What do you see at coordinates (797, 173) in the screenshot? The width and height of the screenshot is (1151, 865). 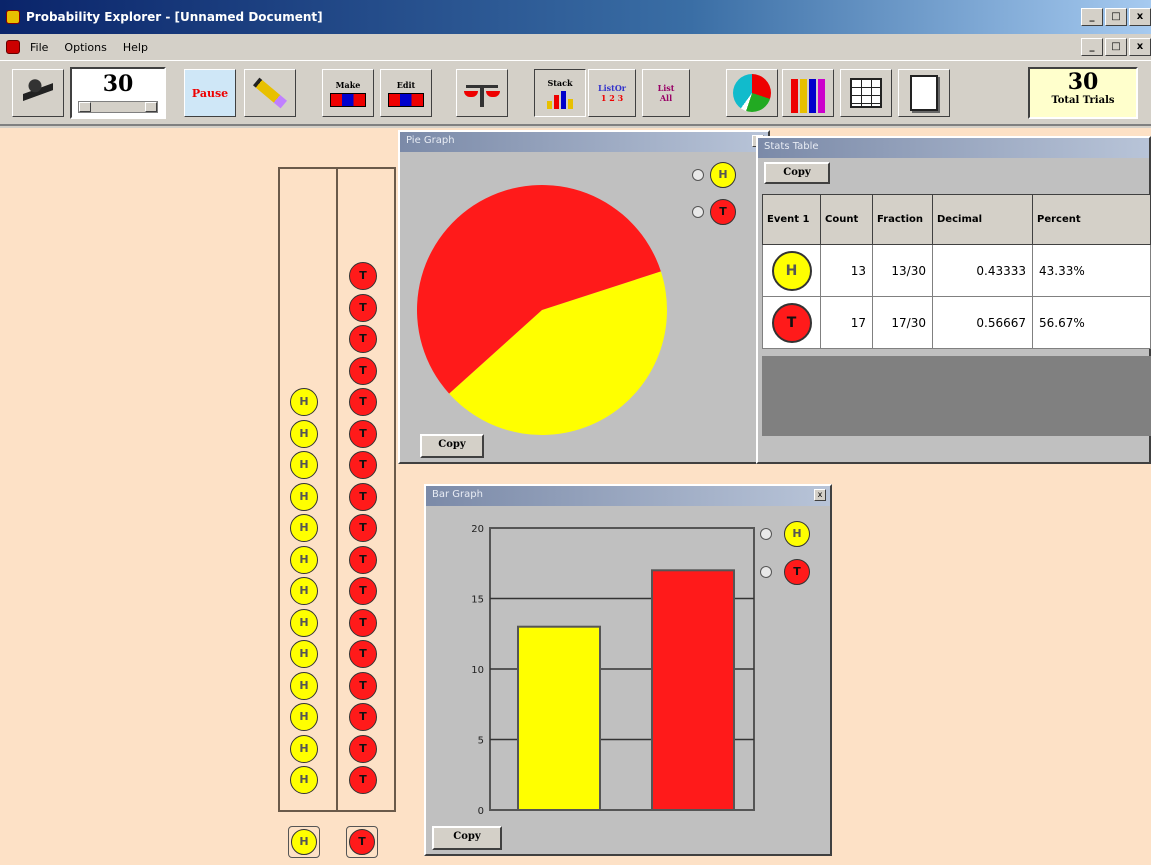 I see `stats-copy-button: Copy` at bounding box center [797, 173].